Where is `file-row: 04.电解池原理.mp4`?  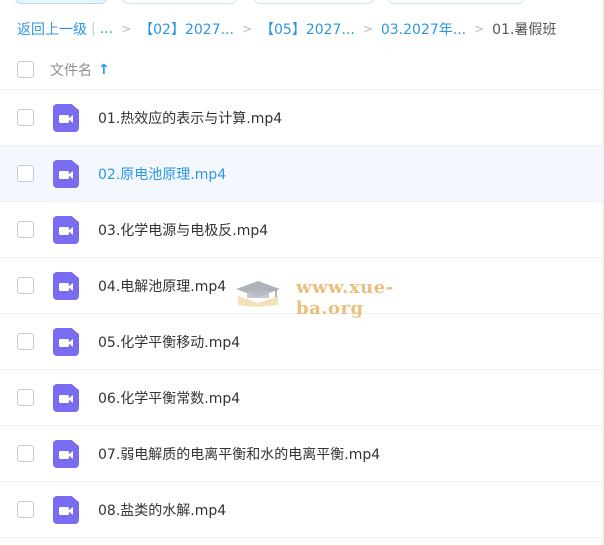
file-row: 04.电解池原理.mp4 is located at coordinates (302, 286).